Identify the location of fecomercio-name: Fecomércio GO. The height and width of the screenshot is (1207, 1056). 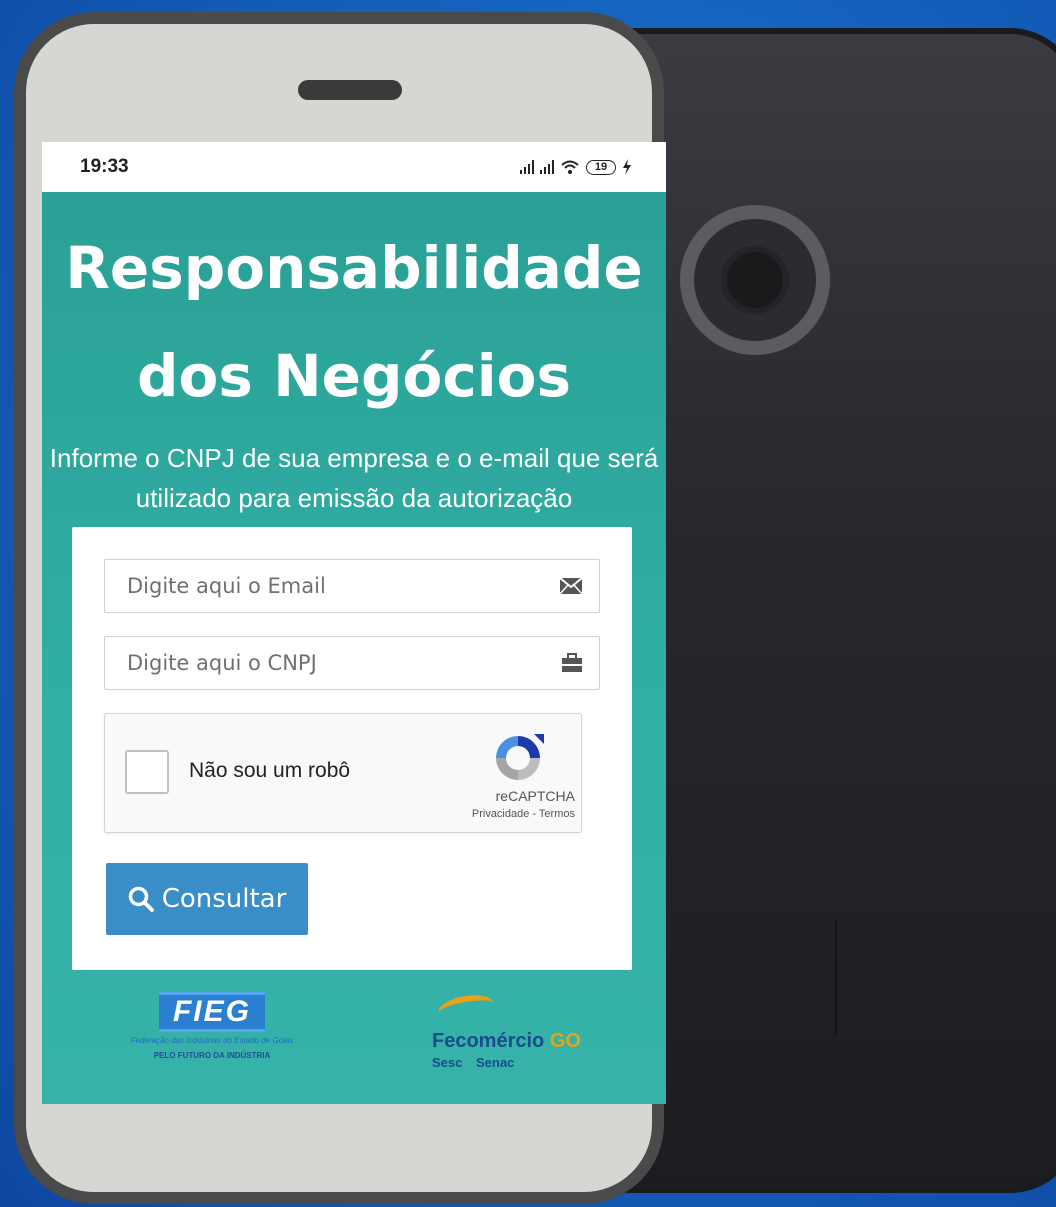
(532, 1041).